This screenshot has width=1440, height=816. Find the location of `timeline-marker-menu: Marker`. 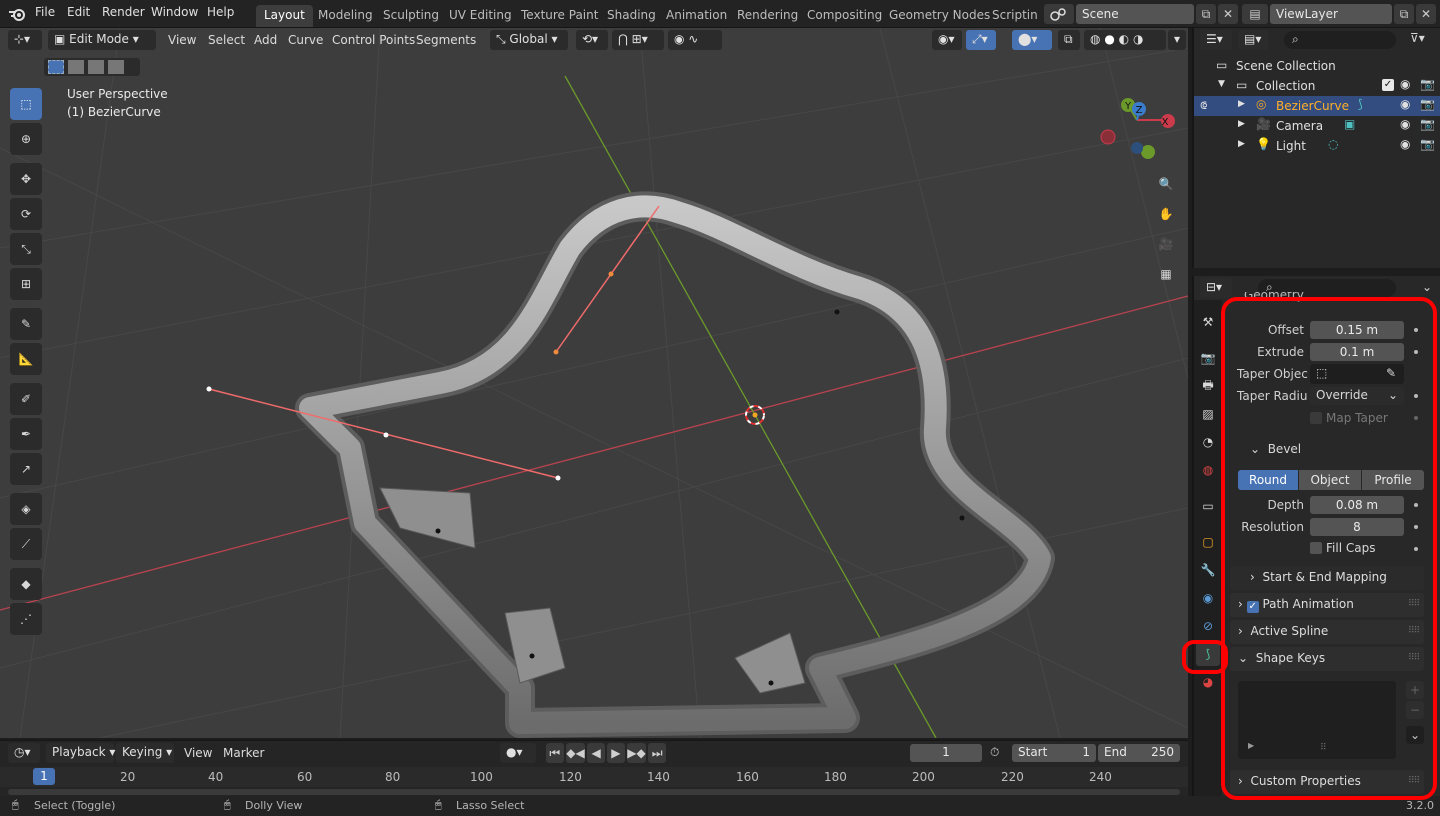

timeline-marker-menu: Marker is located at coordinates (243, 753).